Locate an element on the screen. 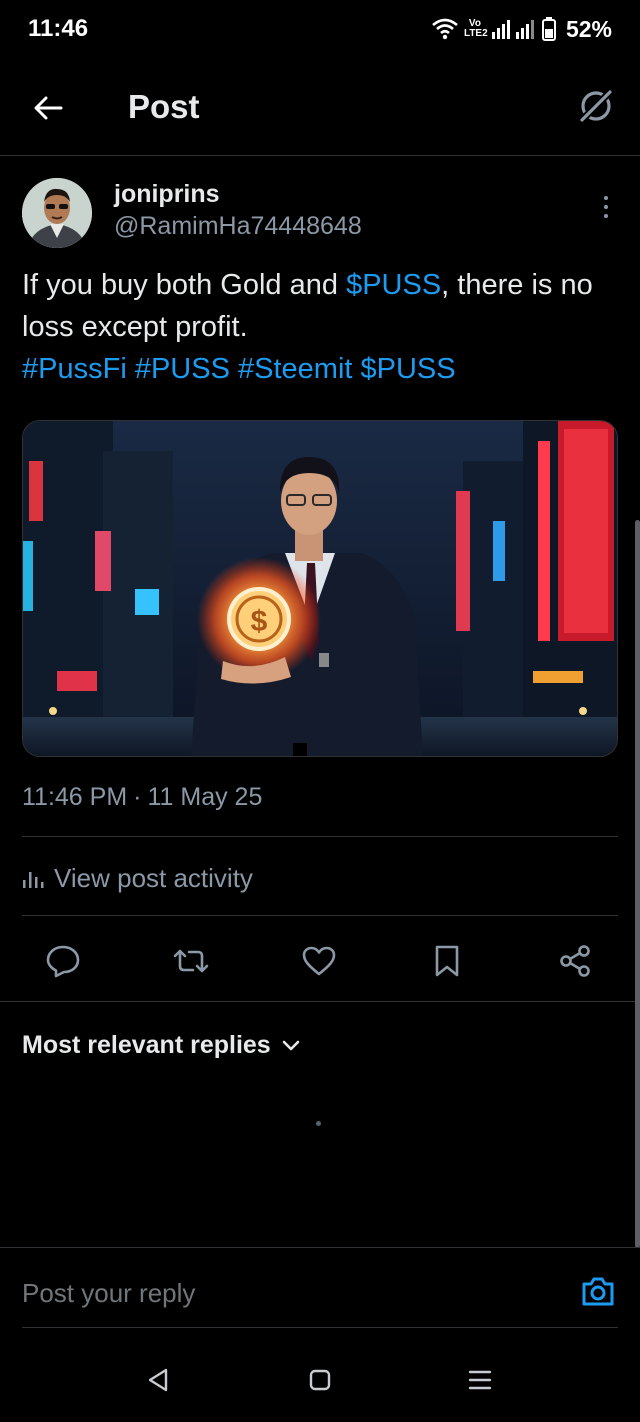  scrollbar is located at coordinates (637, 884).